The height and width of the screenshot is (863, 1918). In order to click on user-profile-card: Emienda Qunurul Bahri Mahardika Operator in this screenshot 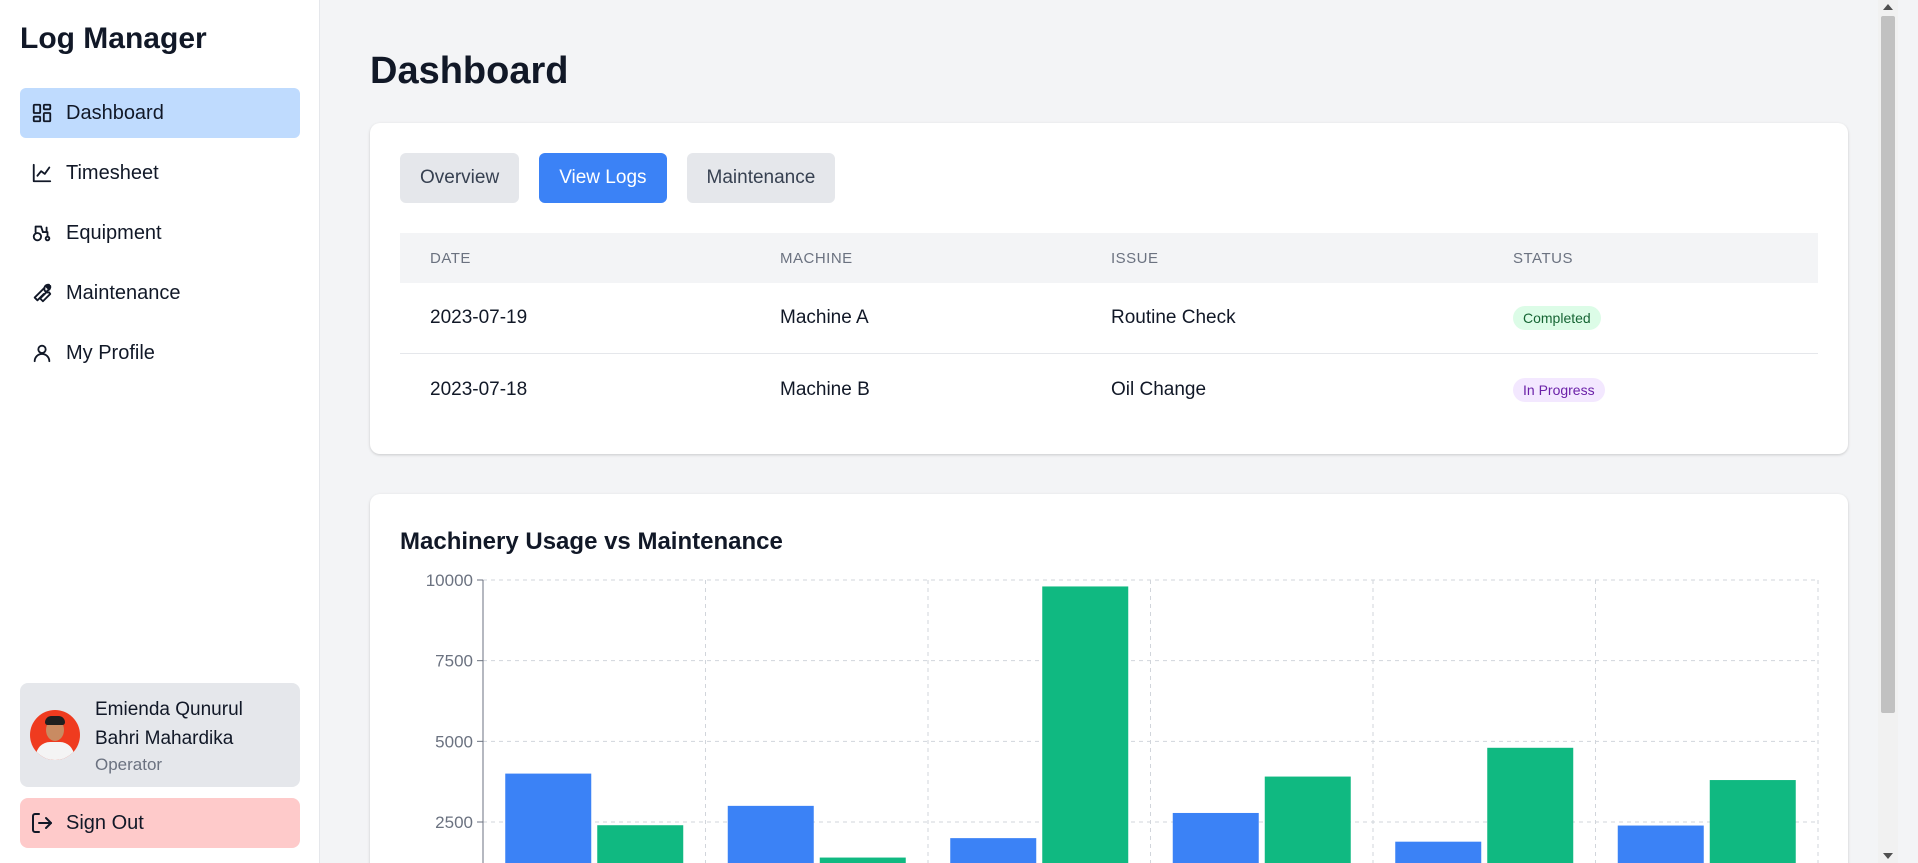, I will do `click(160, 735)`.